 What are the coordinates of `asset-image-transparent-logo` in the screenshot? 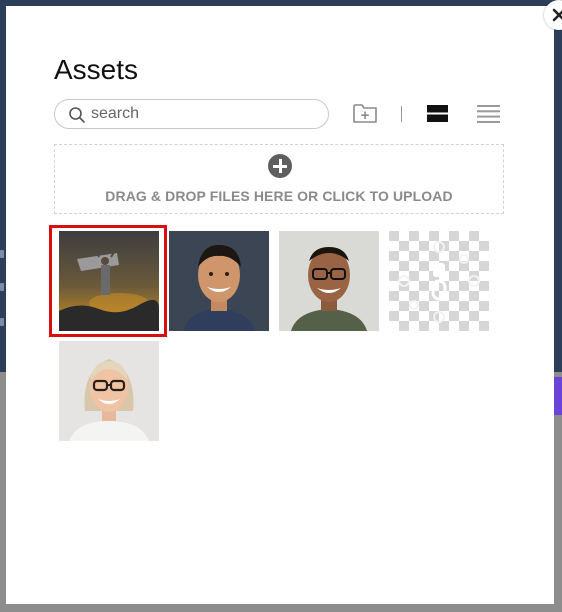 It's located at (439, 281).